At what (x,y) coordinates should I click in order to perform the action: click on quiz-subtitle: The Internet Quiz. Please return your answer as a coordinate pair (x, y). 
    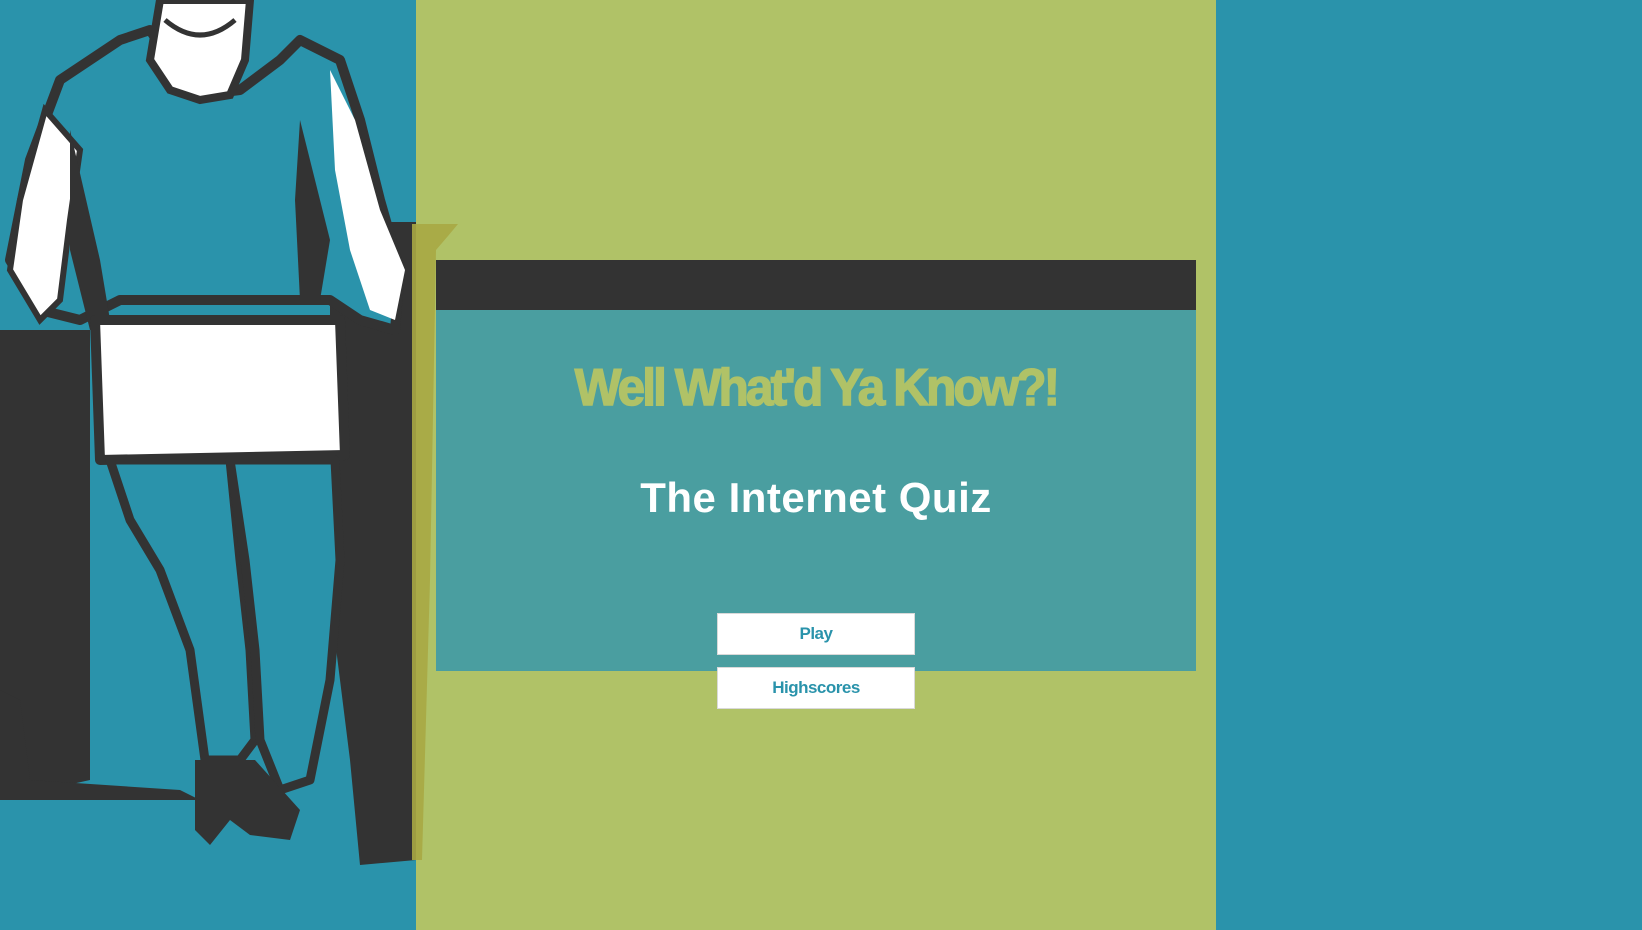
    Looking at the image, I should click on (816, 497).